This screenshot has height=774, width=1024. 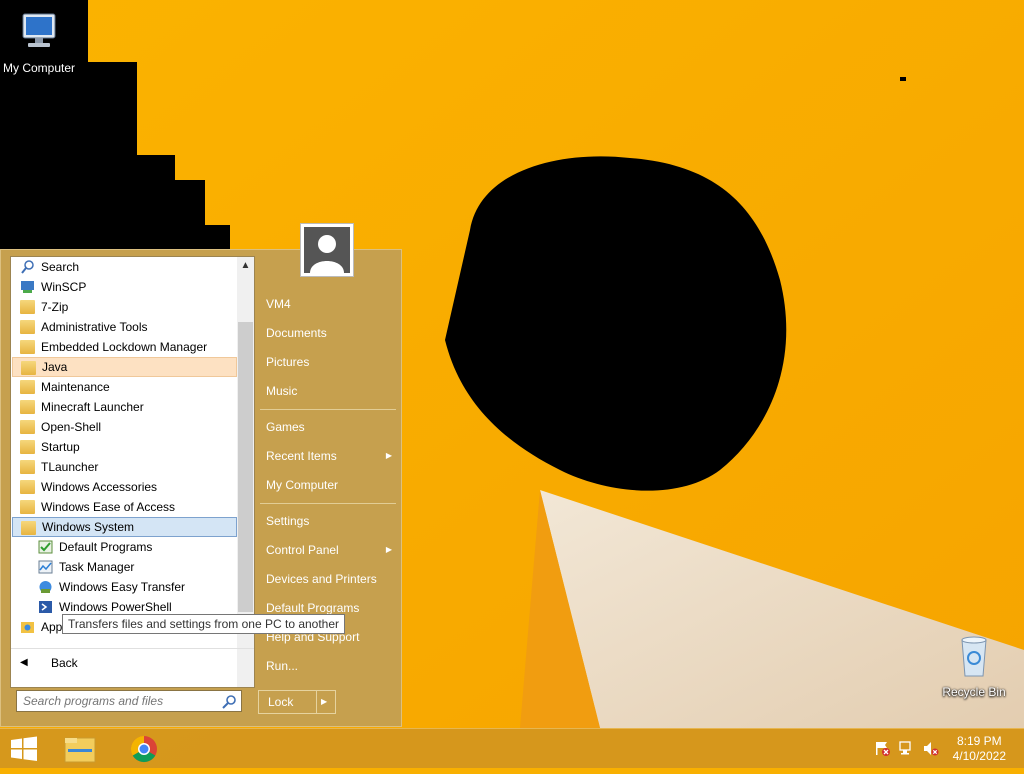 What do you see at coordinates (45, 547) in the screenshot?
I see `default-programs-icon` at bounding box center [45, 547].